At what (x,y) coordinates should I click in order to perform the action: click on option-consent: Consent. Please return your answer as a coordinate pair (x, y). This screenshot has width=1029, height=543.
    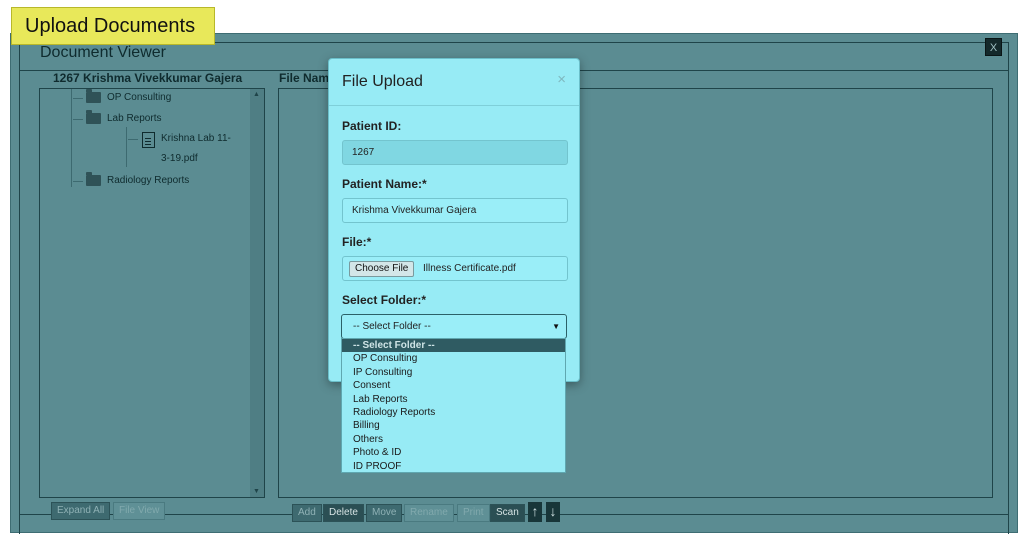
    Looking at the image, I should click on (453, 385).